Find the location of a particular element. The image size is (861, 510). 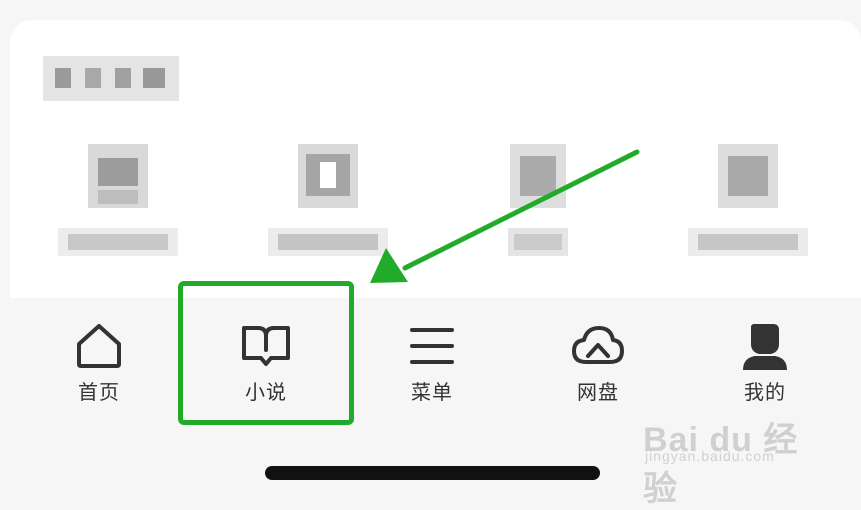

menu-icon is located at coordinates (432, 346).